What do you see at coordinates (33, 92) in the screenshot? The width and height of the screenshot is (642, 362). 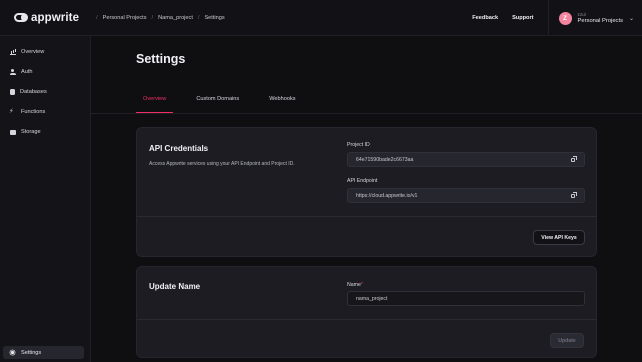 I see `sidebar-item-label: Databases` at bounding box center [33, 92].